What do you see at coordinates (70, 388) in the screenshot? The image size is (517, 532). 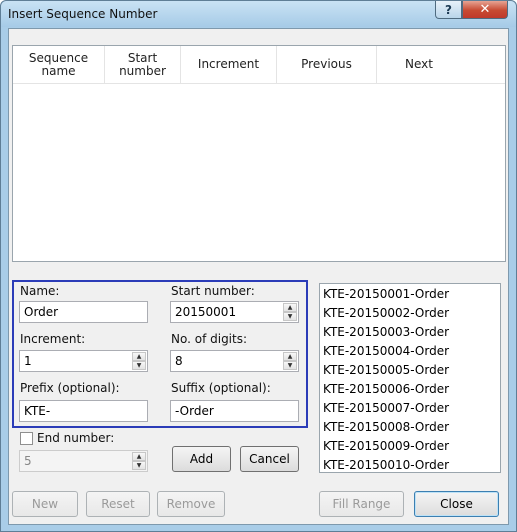 I see `prefix-label: Prefix (optional):` at bounding box center [70, 388].